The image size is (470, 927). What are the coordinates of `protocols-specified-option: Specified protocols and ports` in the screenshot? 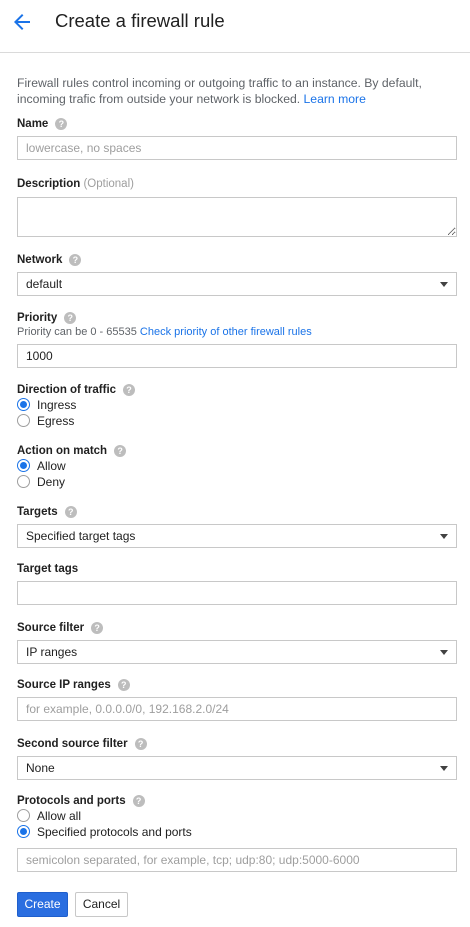 It's located at (104, 833).